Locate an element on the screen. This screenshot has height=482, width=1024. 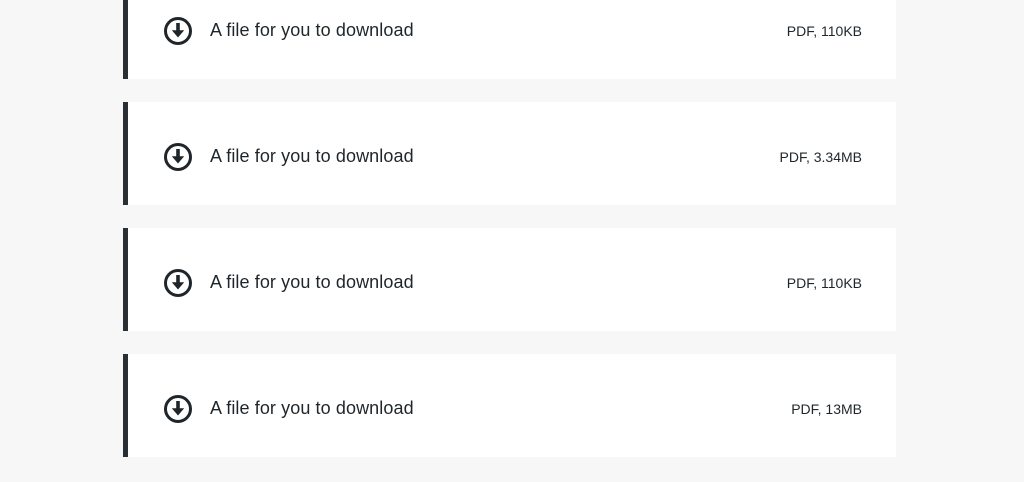
download-file-info: PDF, 3.34MB is located at coordinates (820, 156).